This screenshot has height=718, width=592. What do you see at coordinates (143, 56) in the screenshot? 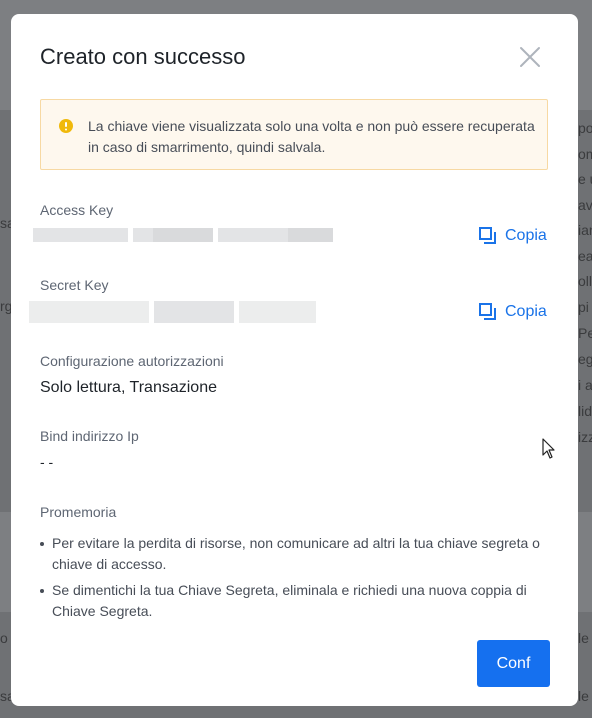
I see `dialog-title: Creato con successo` at bounding box center [143, 56].